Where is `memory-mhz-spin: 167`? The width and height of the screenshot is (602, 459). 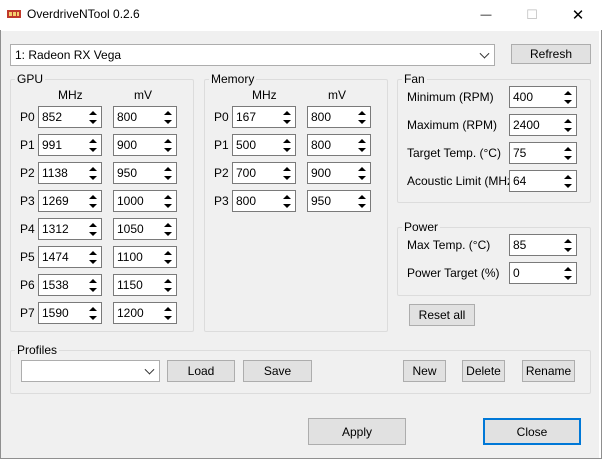
memory-mhz-spin: 167 is located at coordinates (264, 117).